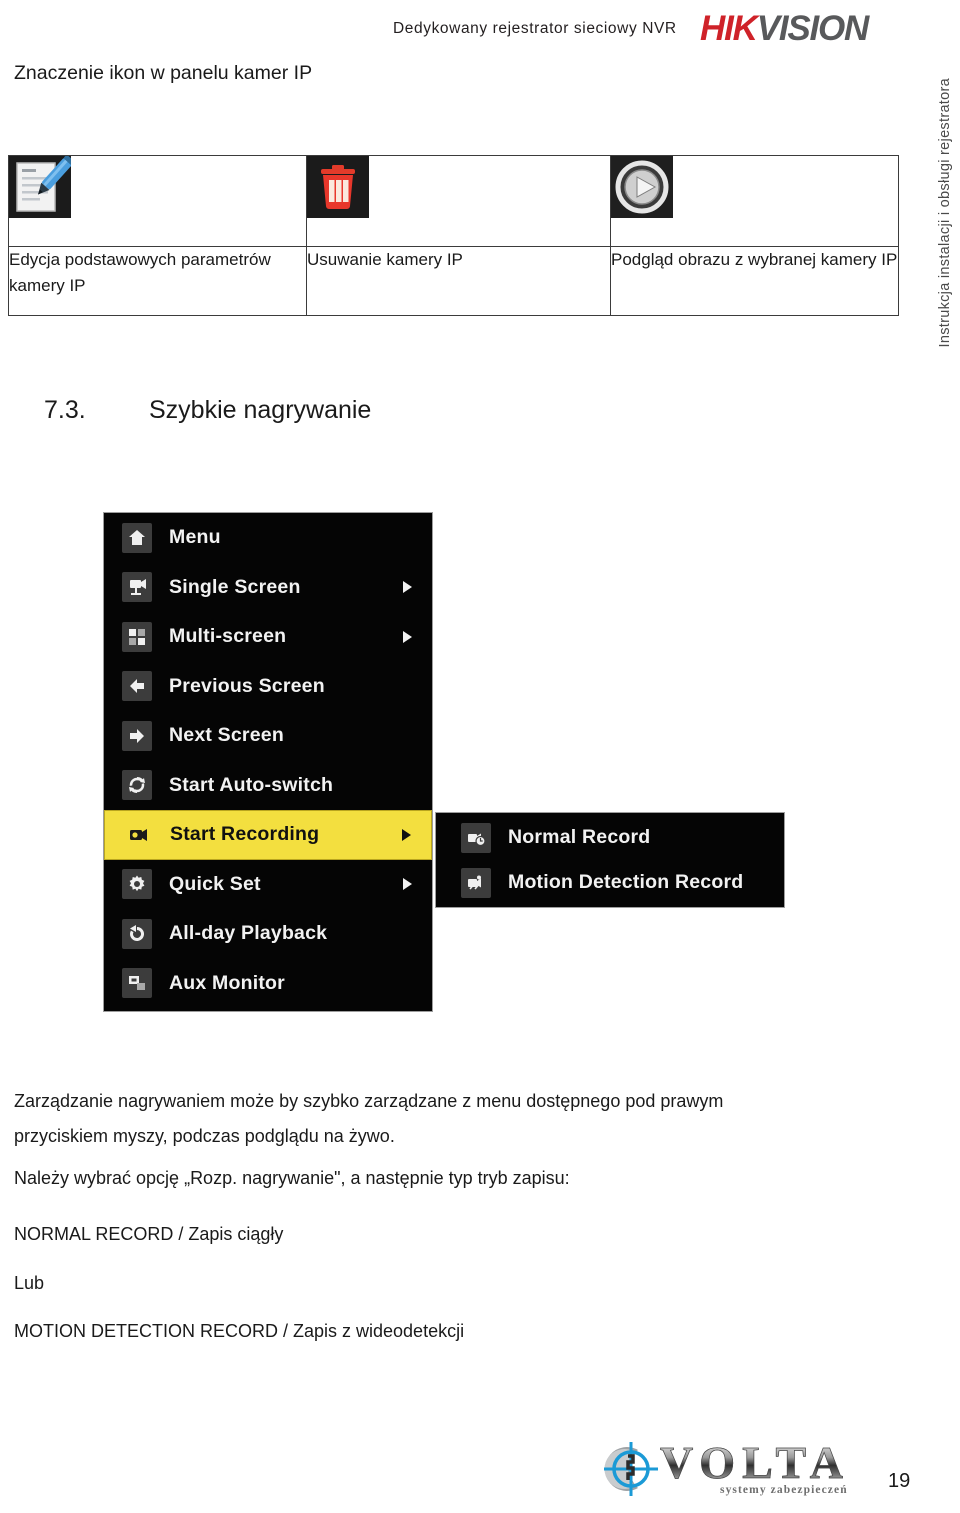 The height and width of the screenshot is (1513, 960). I want to click on page-footer: VOLTA systemy zabezpieczeń 19, so click(480, 1471).